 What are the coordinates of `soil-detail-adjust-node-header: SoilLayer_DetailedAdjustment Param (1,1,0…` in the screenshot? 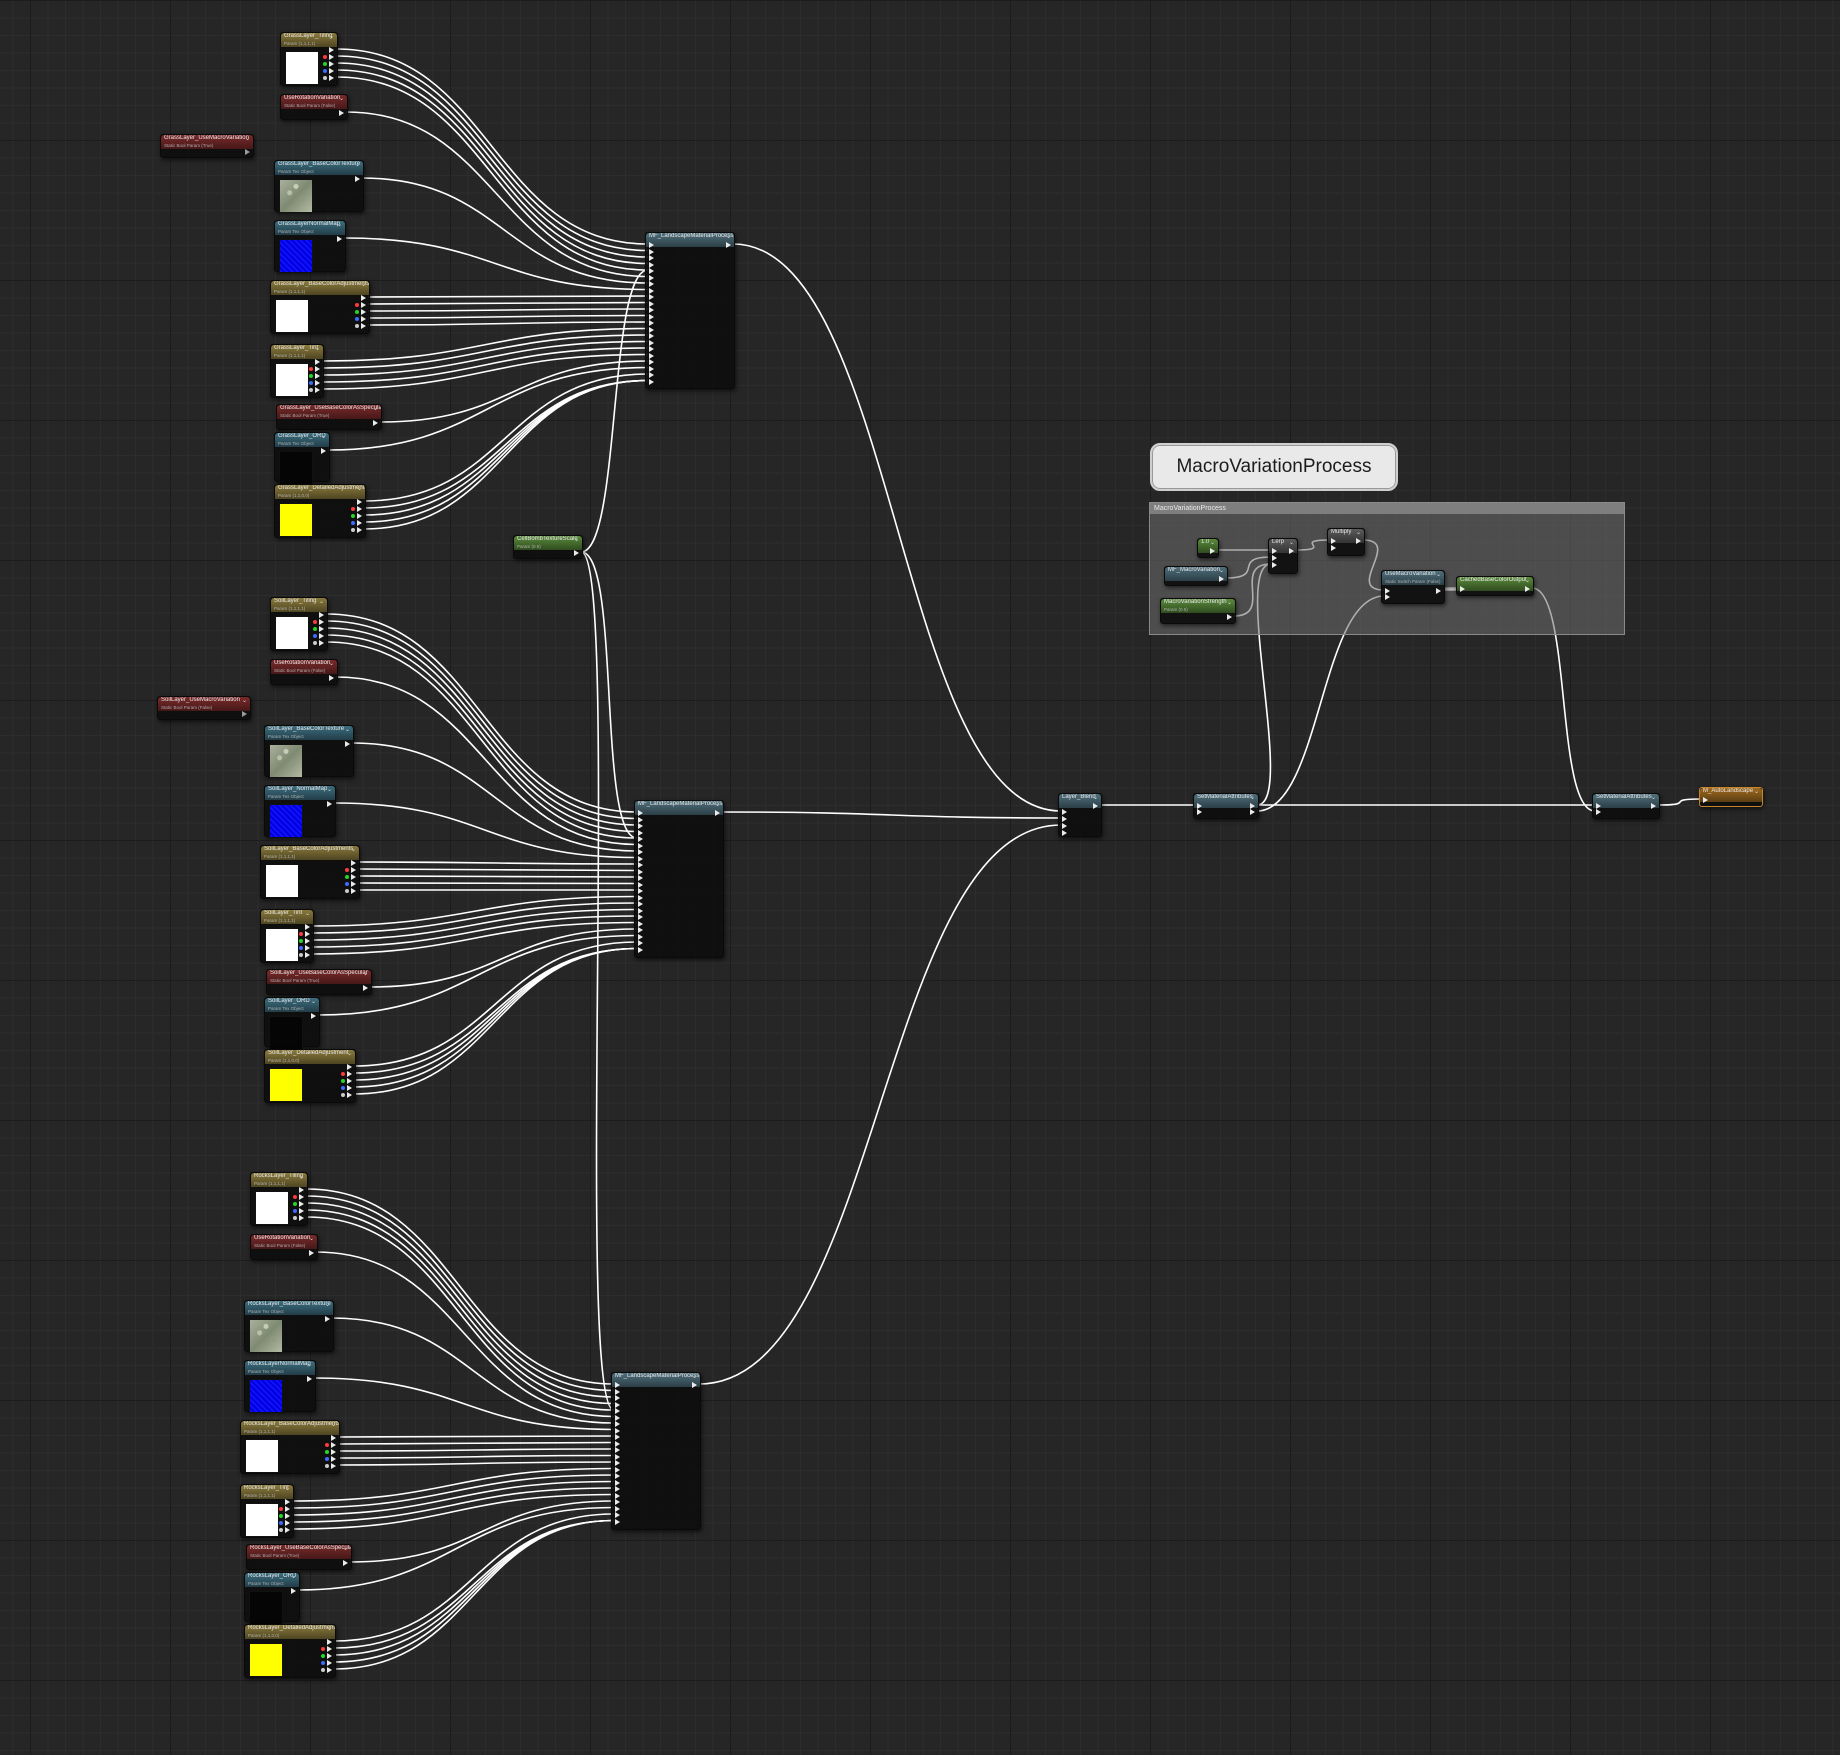 It's located at (310, 1057).